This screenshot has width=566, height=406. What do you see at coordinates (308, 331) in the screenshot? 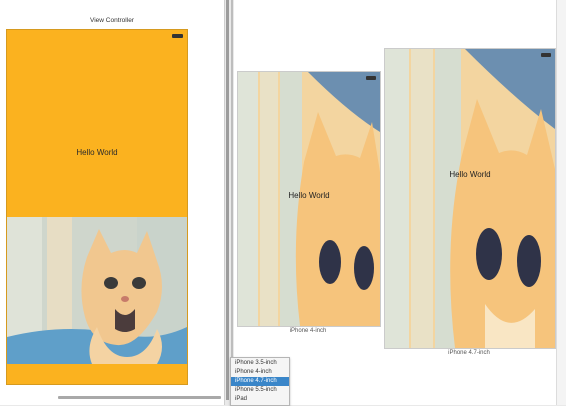
I see `device-caption: iPhone 4-inch` at bounding box center [308, 331].